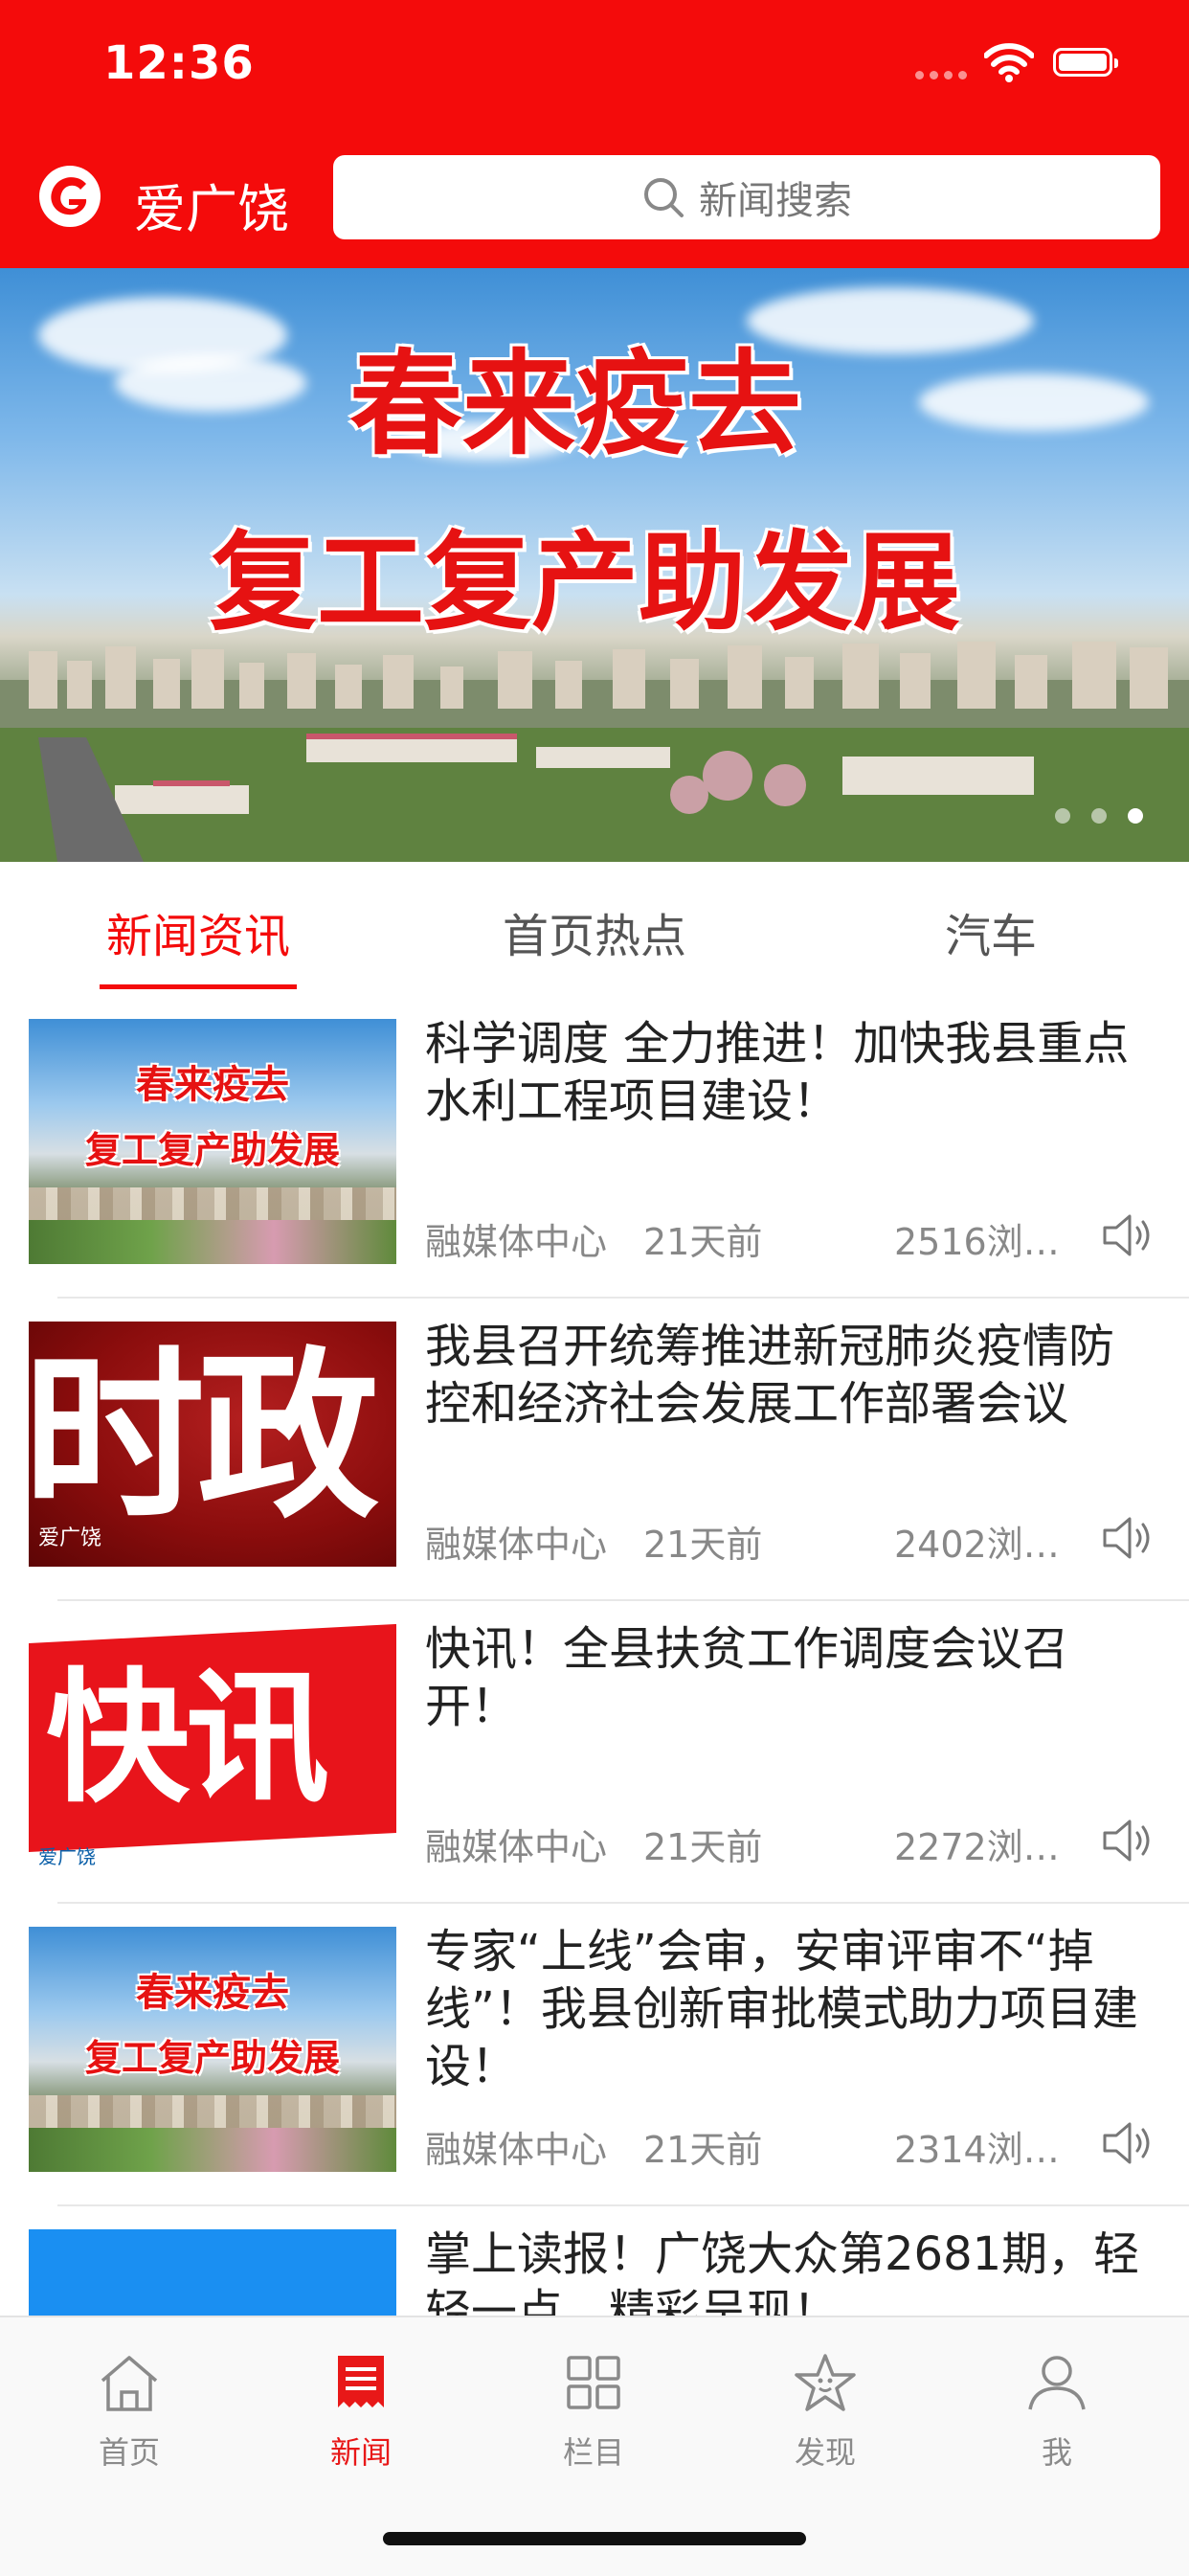  I want to click on banner-page-indicator, so click(1099, 816).